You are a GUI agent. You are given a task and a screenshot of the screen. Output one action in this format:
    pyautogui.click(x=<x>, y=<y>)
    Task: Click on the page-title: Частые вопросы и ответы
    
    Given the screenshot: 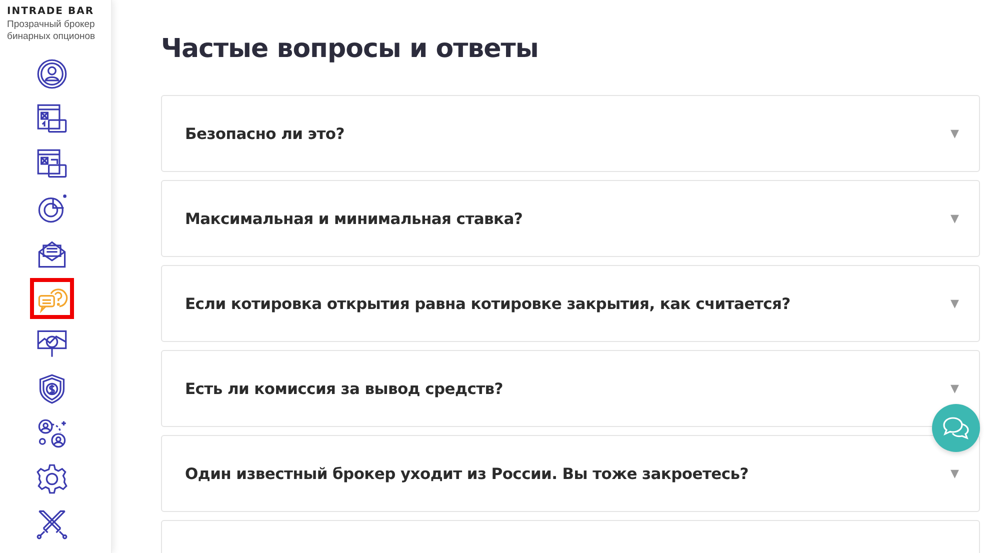 What is the action you would take?
    pyautogui.click(x=350, y=49)
    